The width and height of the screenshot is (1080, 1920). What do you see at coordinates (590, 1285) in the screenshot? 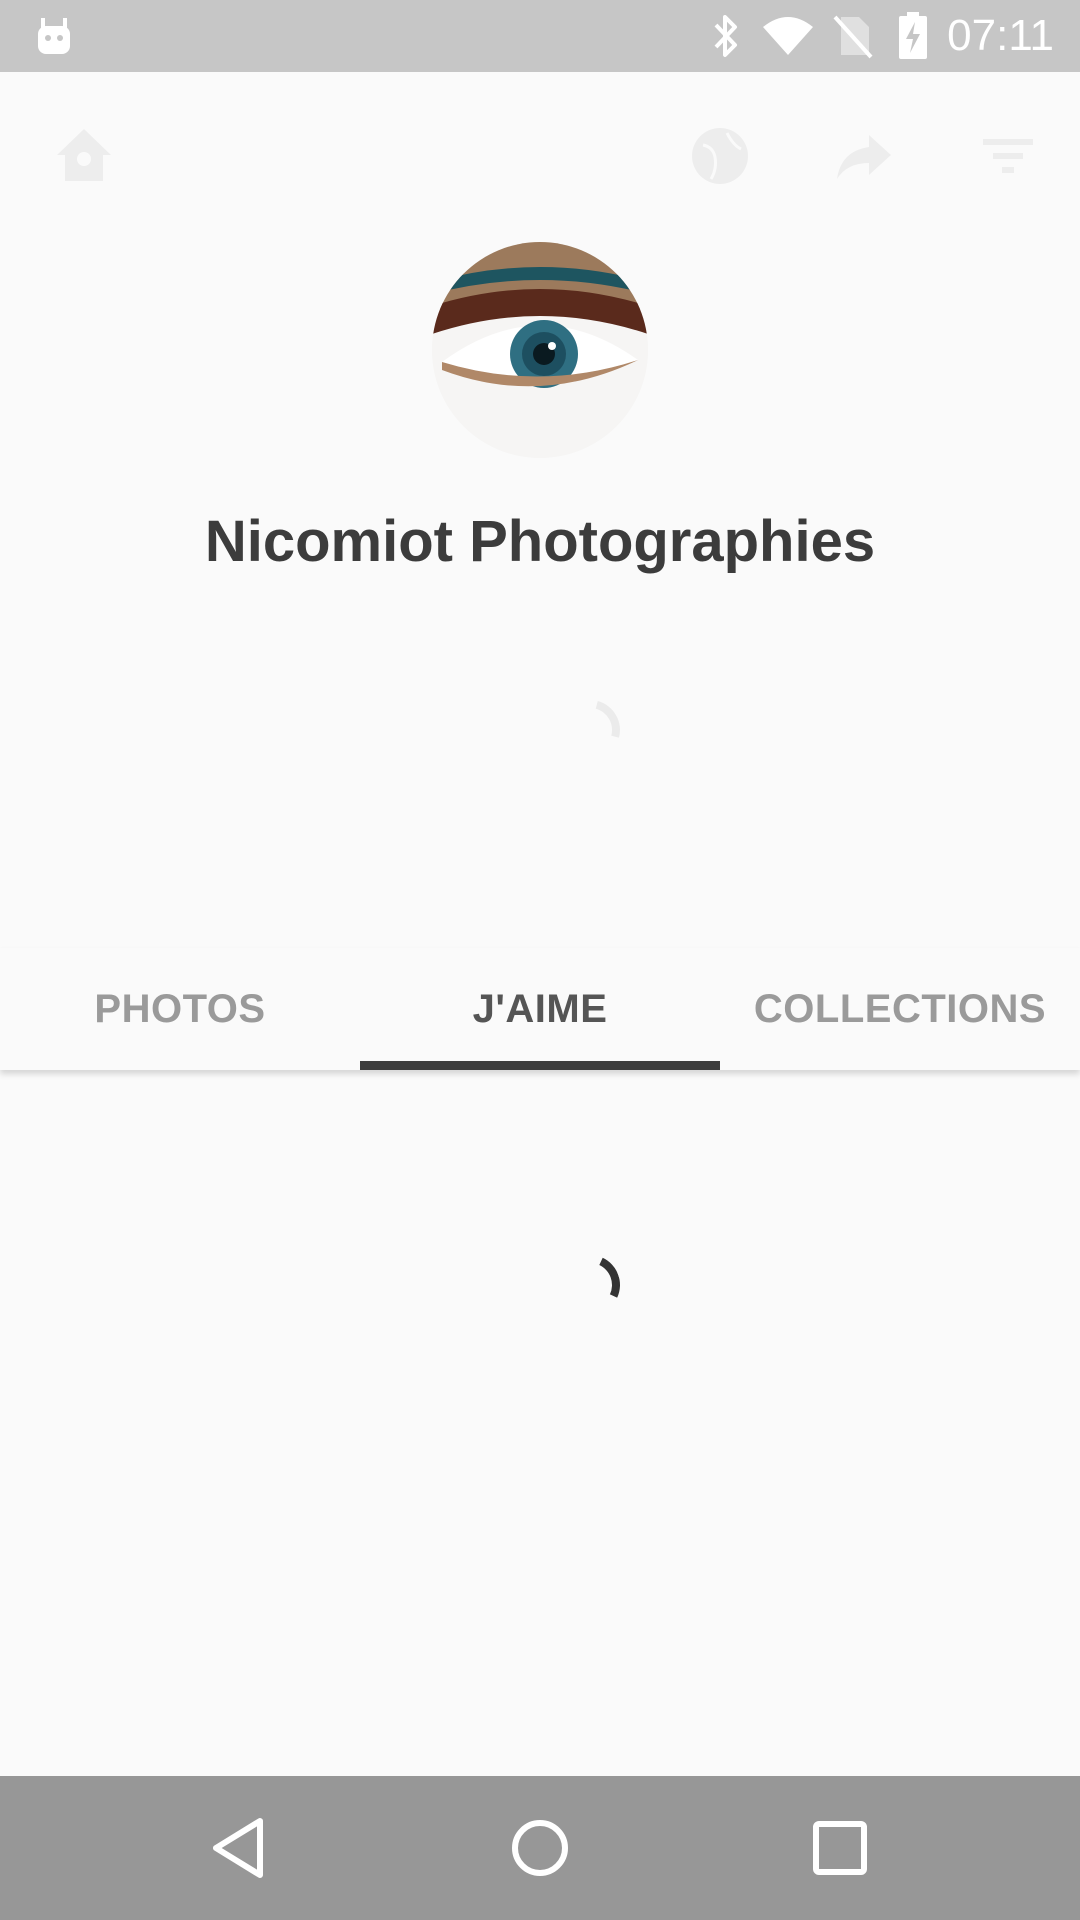
I see `content-loading-spinner` at bounding box center [590, 1285].